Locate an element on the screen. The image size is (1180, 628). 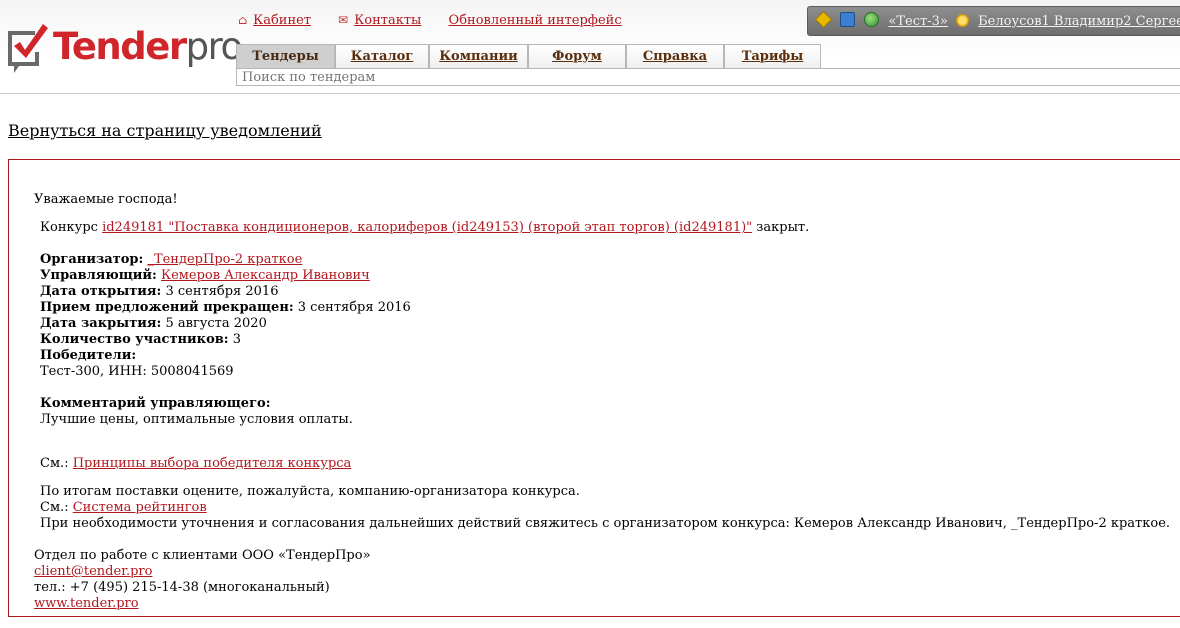
organizer-label: Организатор: is located at coordinates (92, 259).